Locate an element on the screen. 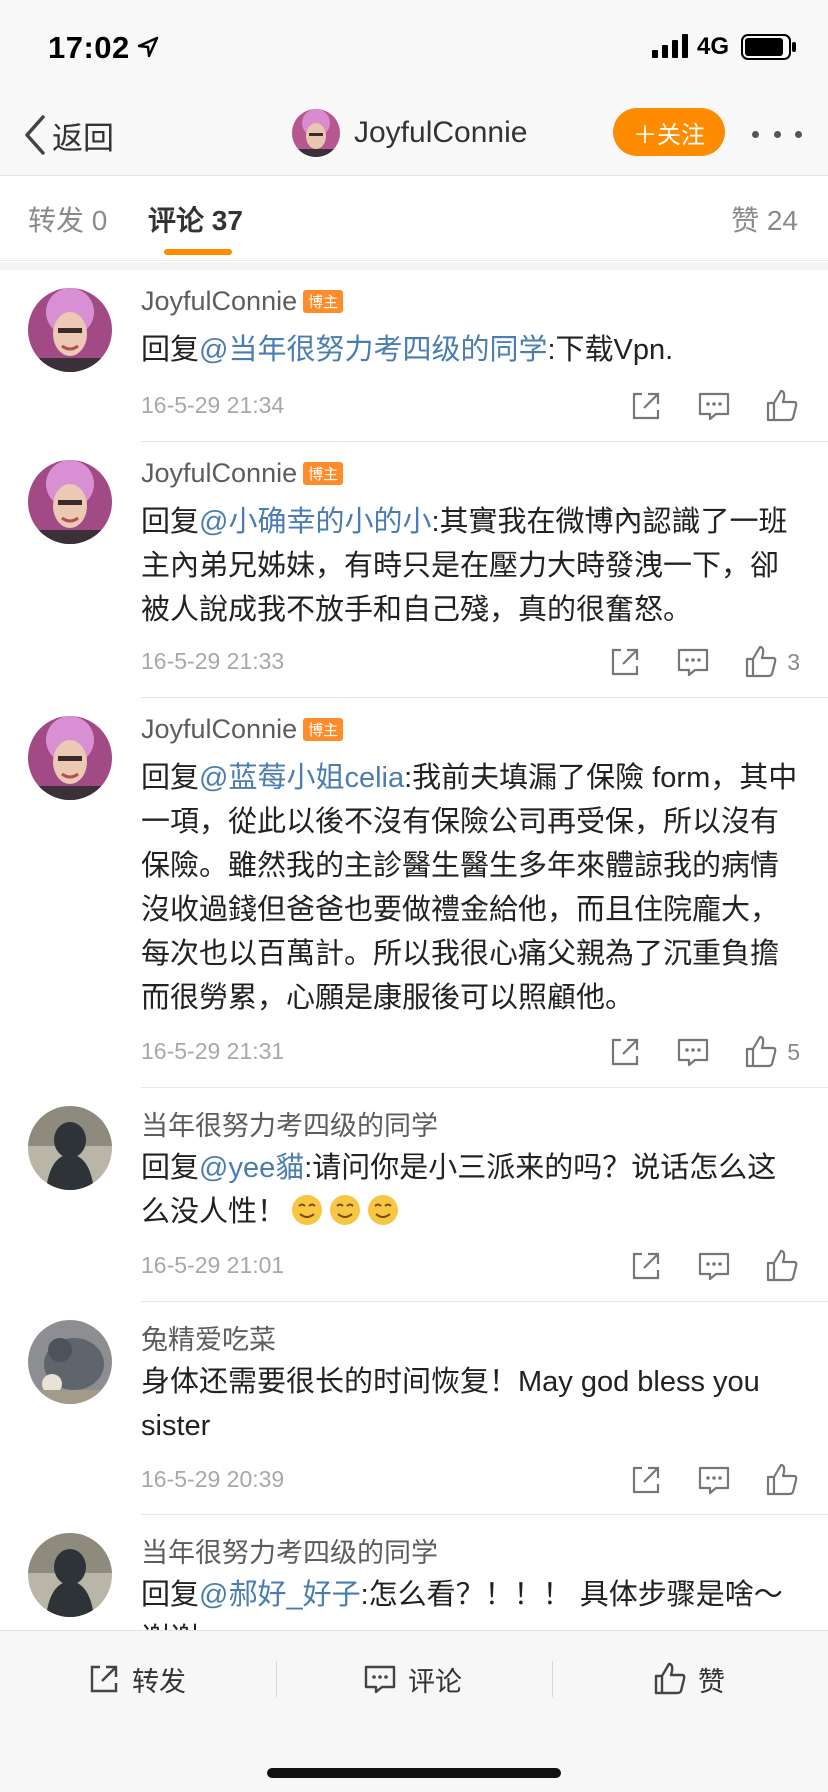  comment-text: 回复@郝好_好子:怎么看？！！！ 具体步骤是啥～谢谢 is located at coordinates (471, 1601).